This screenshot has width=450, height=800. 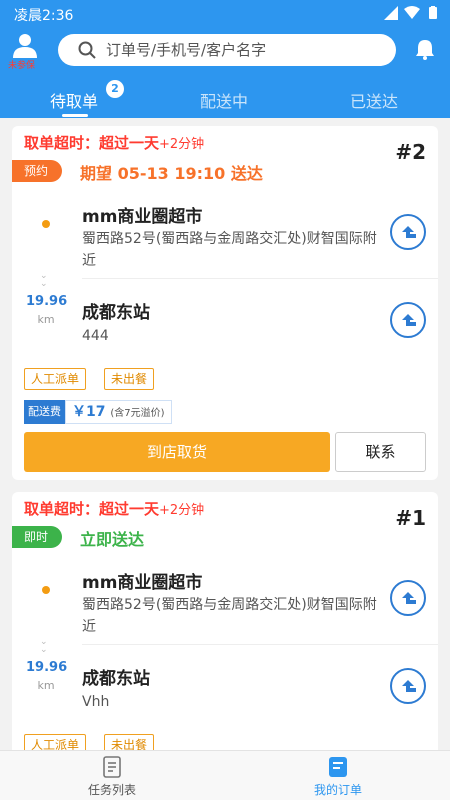 I want to click on task-list-icon, so click(x=112, y=767).